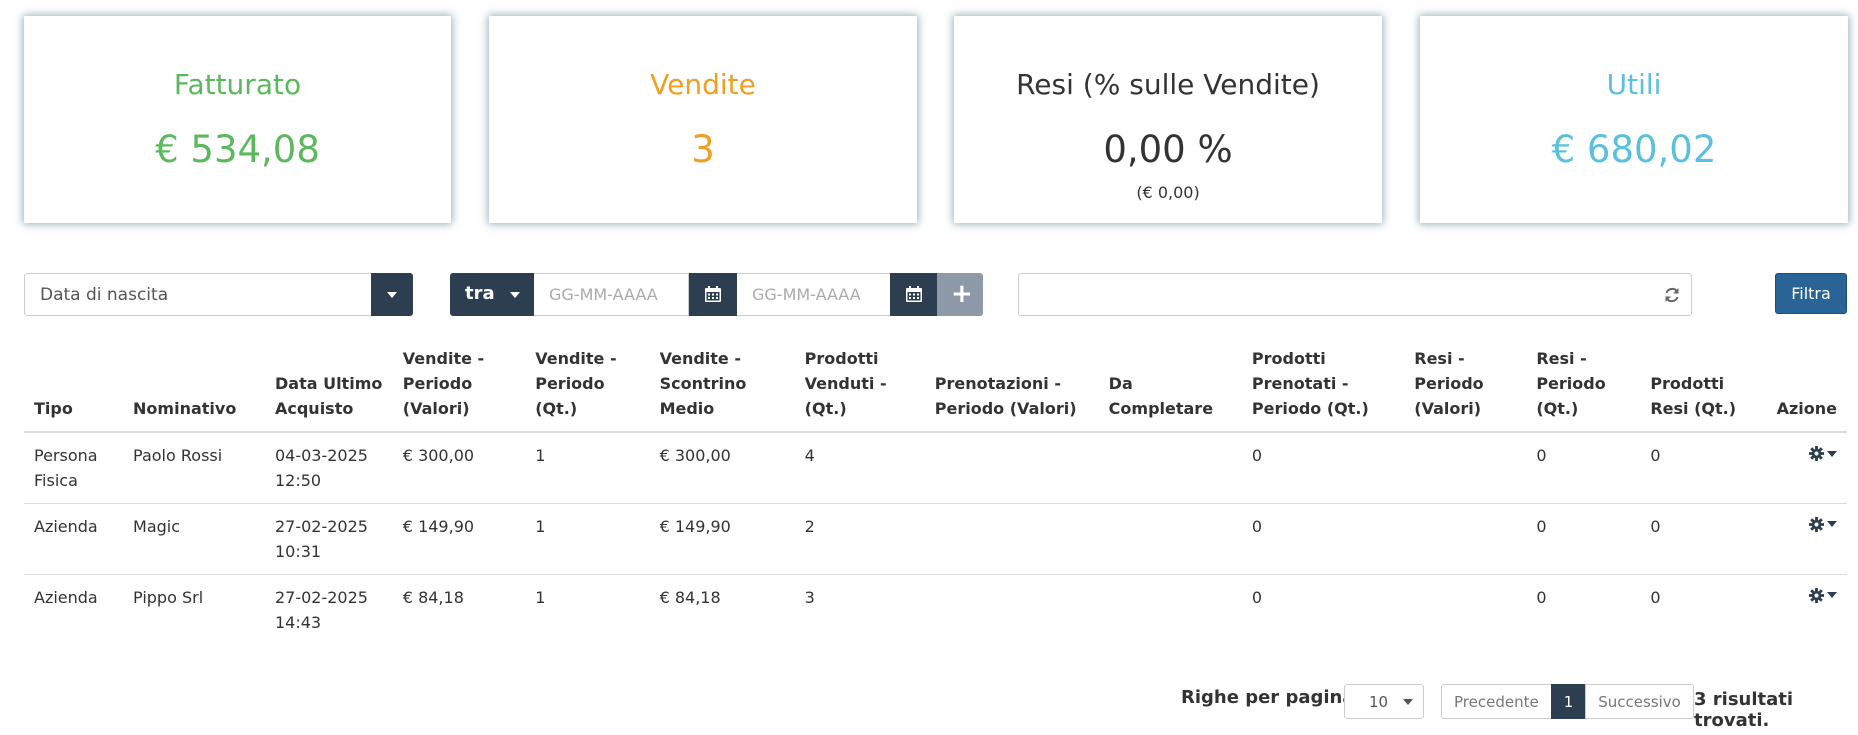  Describe the element at coordinates (690, 597) in the screenshot. I see `cell-scontrino: € 84,18` at that location.